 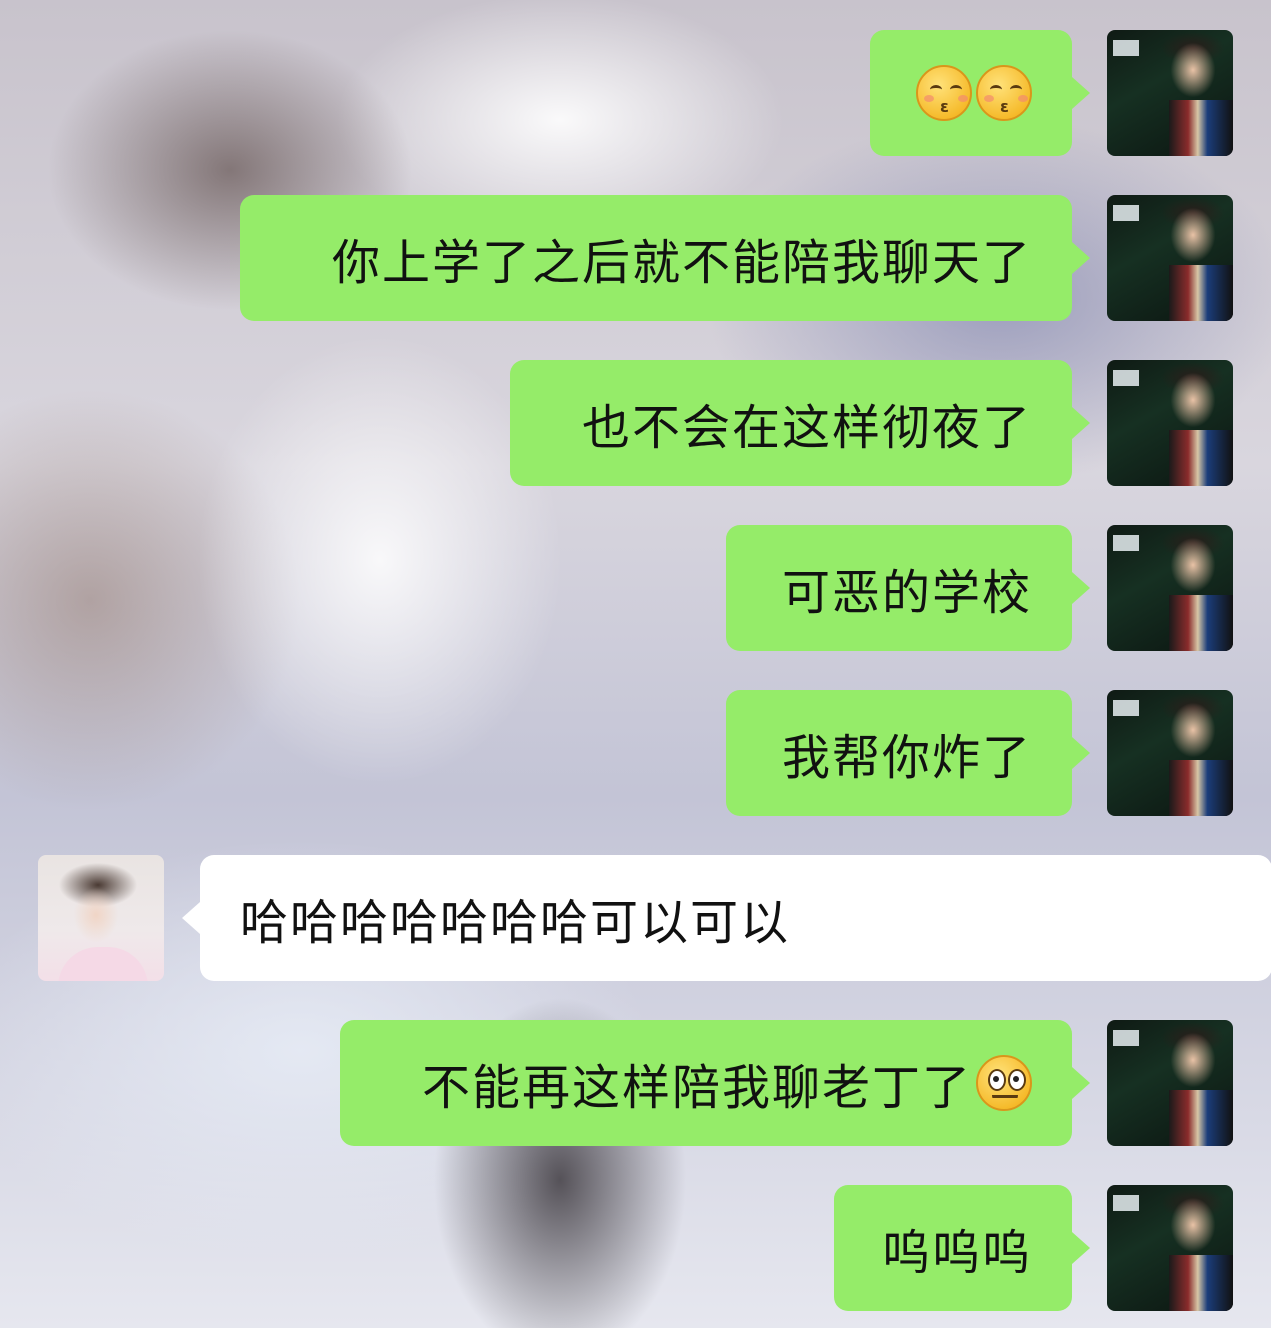 I want to click on melting-face-emoji-icon, so click(x=1004, y=1083).